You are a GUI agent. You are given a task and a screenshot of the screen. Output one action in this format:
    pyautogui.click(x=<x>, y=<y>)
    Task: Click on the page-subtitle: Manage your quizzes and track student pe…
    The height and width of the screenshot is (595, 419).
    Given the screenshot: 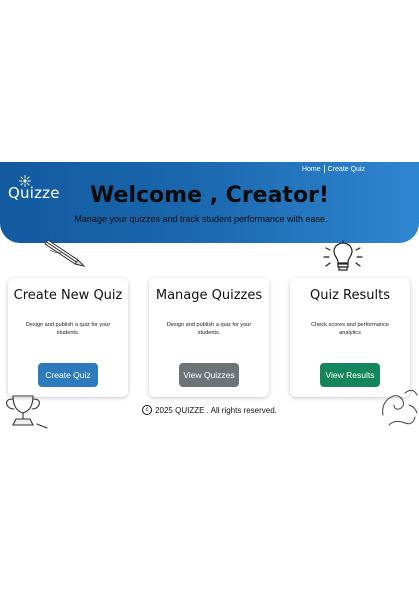 What is the action you would take?
    pyautogui.click(x=201, y=219)
    